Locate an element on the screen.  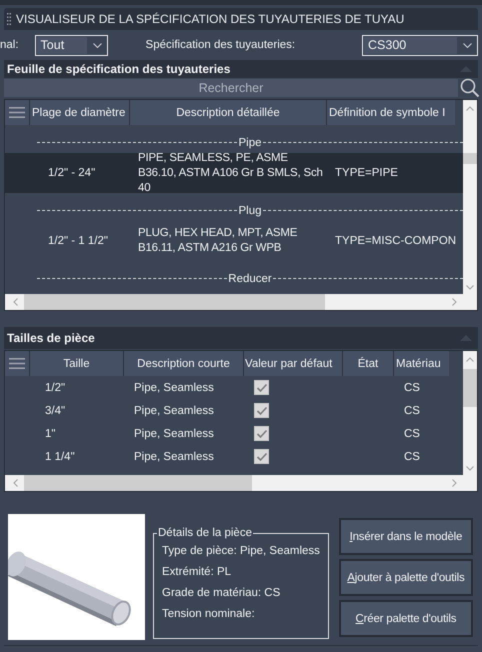
column-header: Description détaillée is located at coordinates (228, 112).